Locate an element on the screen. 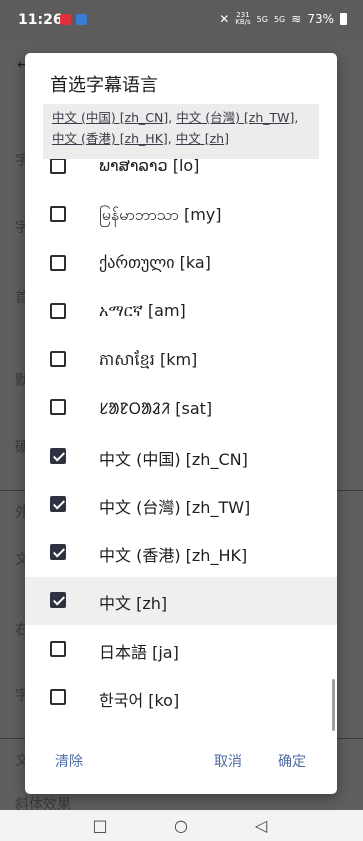  language-row: 日本語 [ja] is located at coordinates (181, 650).